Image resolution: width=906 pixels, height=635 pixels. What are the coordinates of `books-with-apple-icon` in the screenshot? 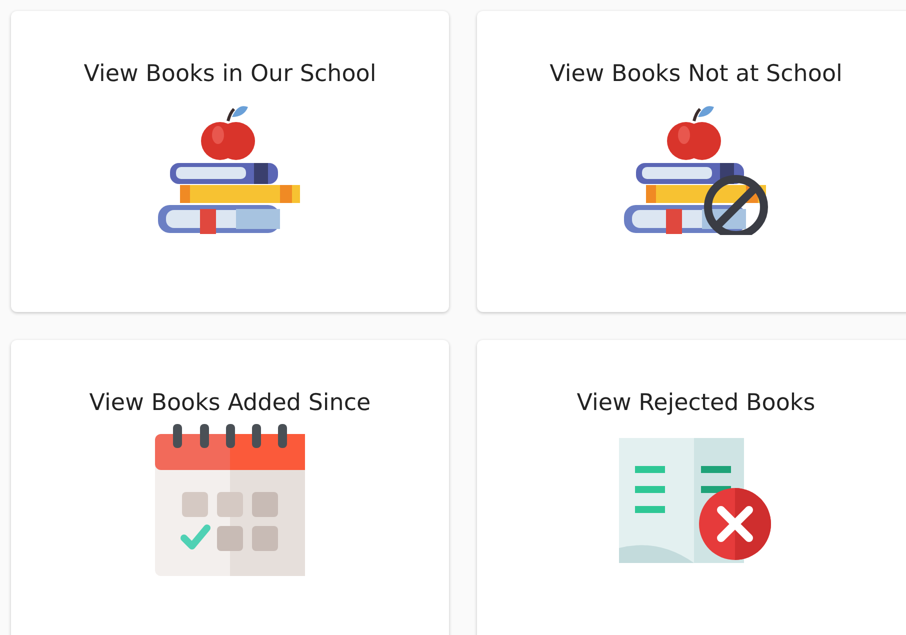 It's located at (230, 170).